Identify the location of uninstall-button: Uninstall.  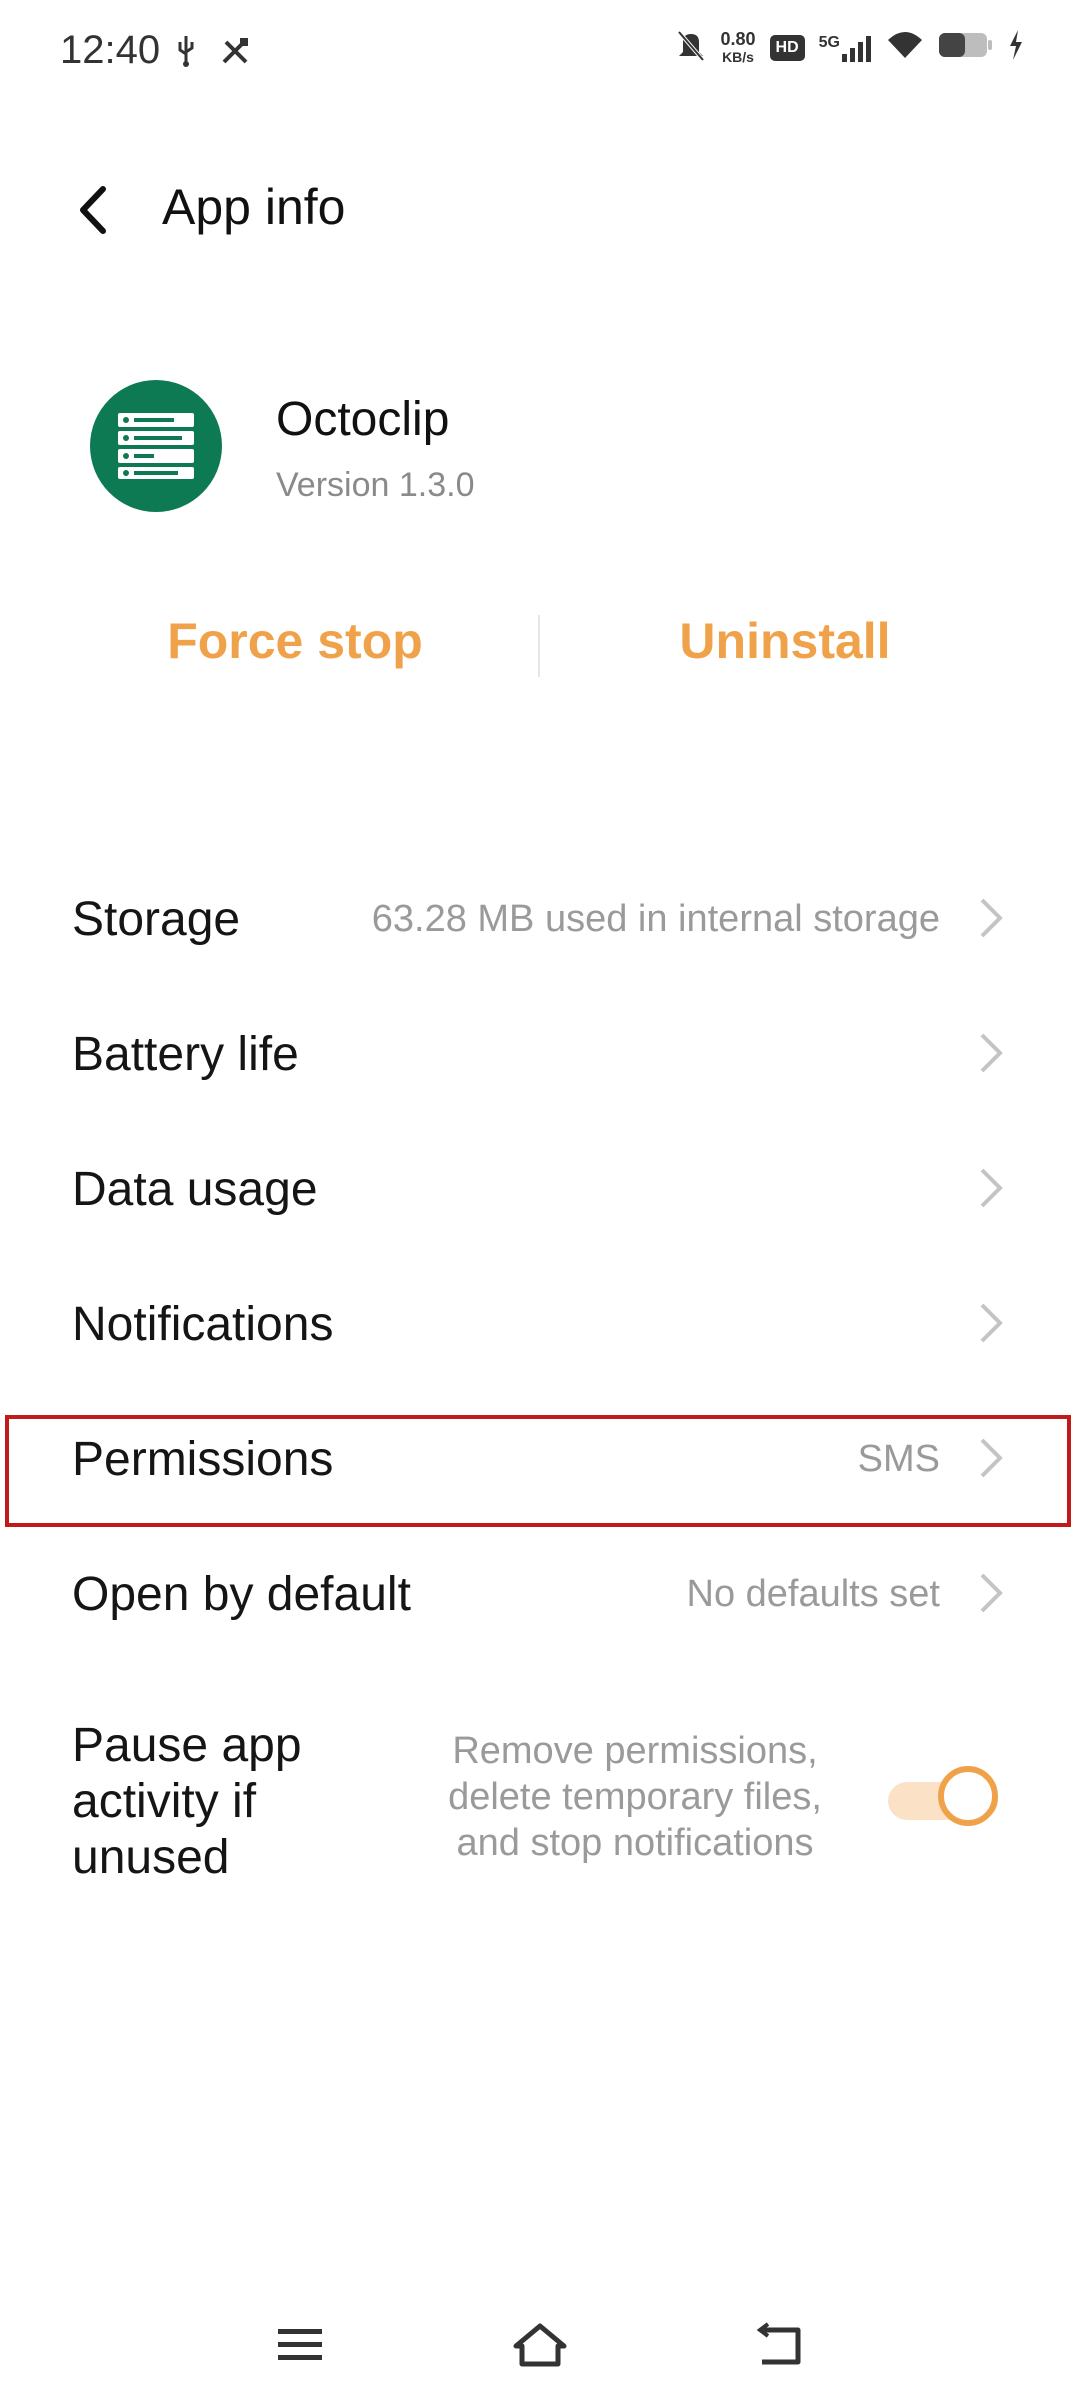
(785, 641).